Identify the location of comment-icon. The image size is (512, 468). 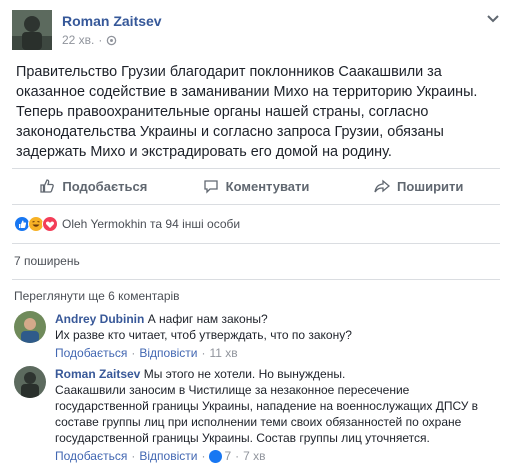
(210, 187).